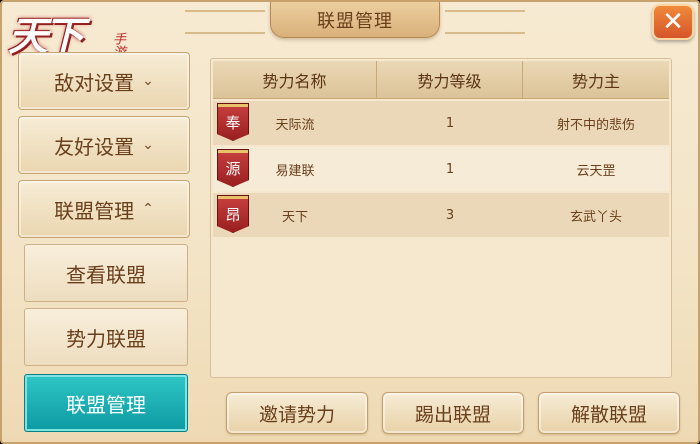  I want to click on close-icon: ✕, so click(673, 22).